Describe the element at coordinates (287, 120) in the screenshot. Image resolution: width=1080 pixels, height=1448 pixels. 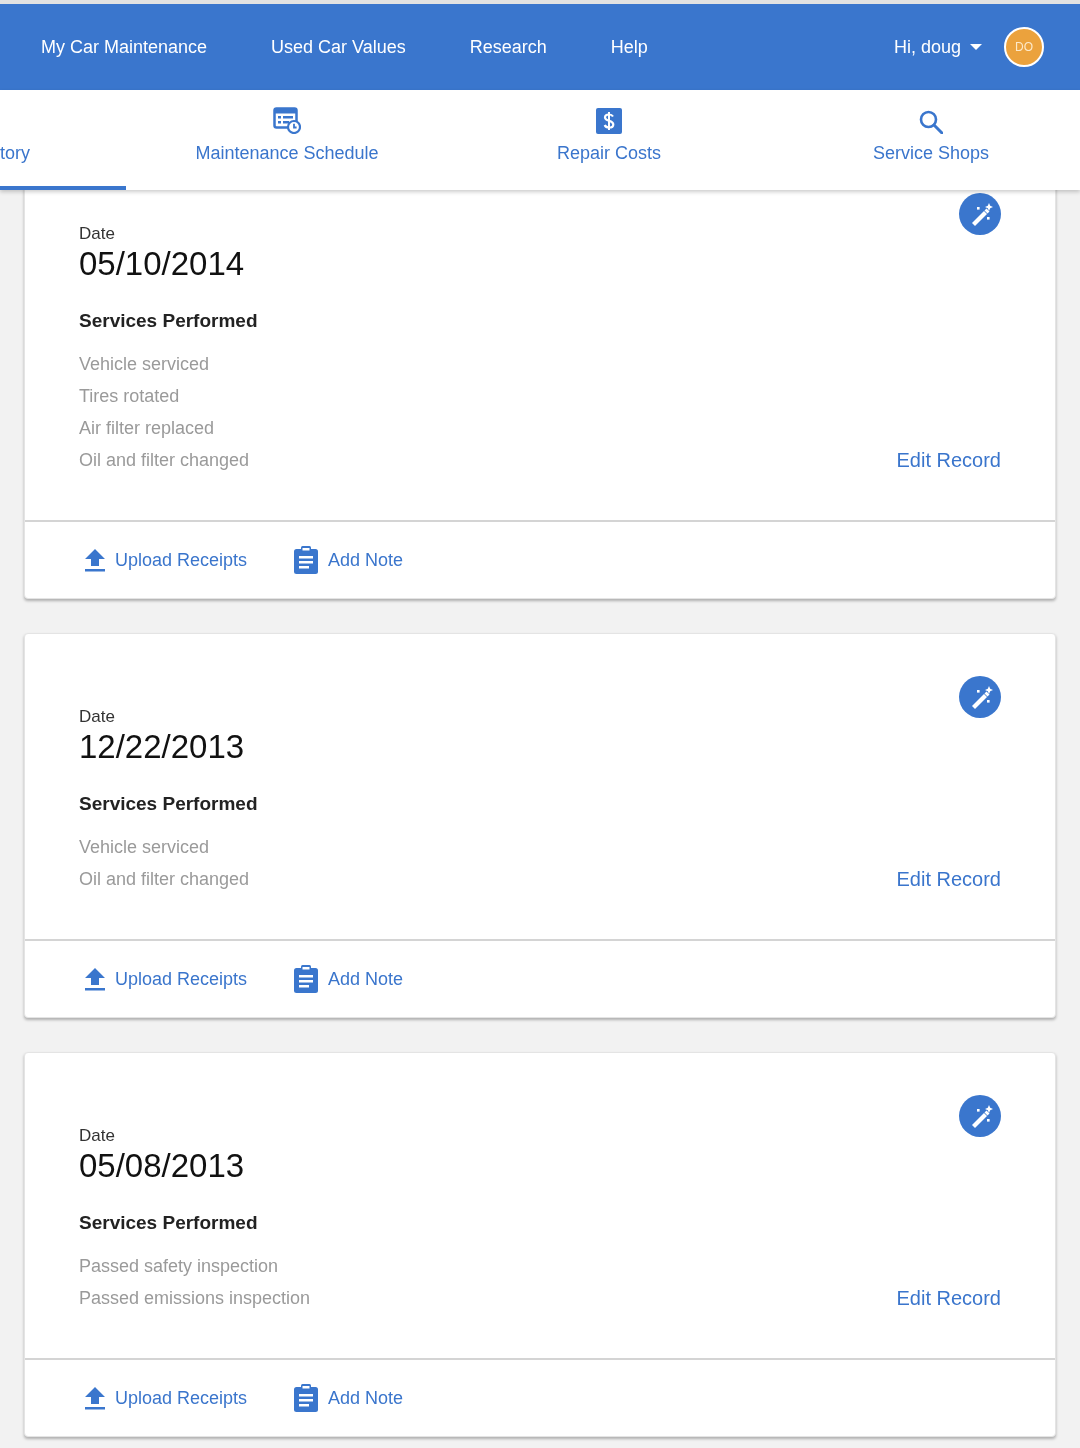
I see `calendar-clock-icon` at that location.